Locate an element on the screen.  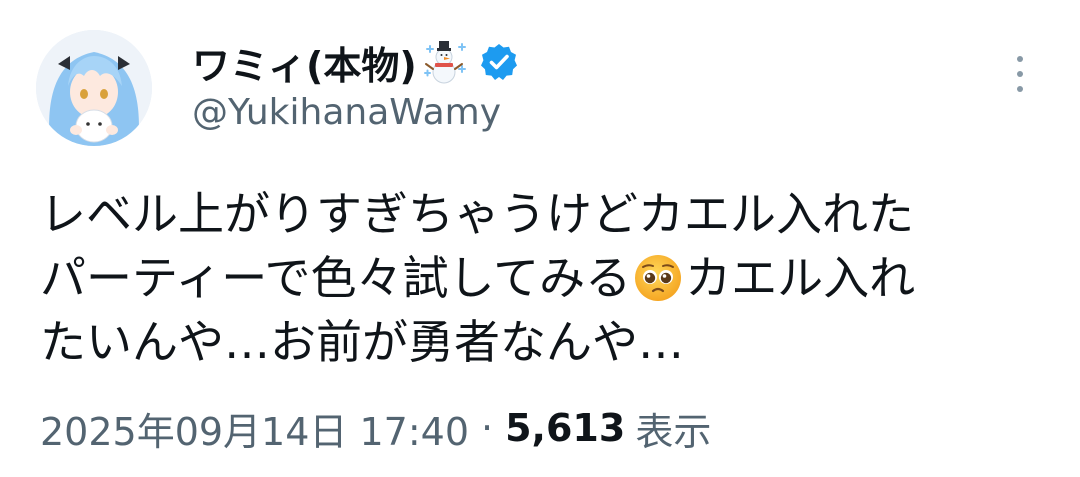
user-handle: @YukihanaWamy is located at coordinates (346, 112).